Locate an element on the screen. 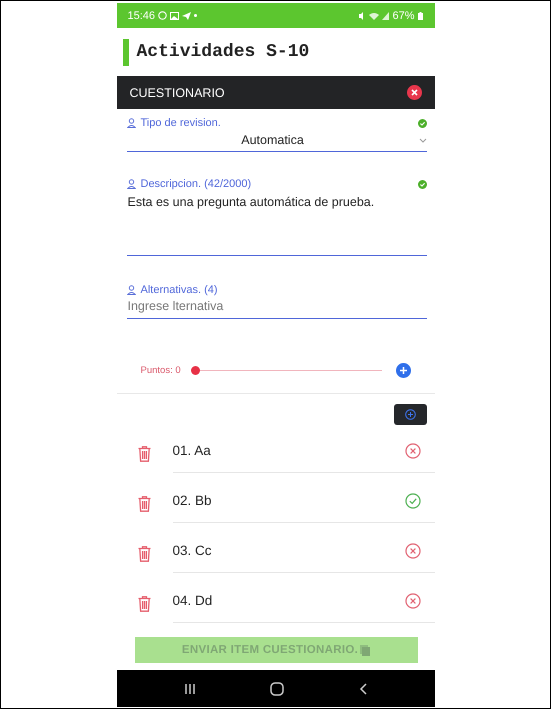  panel-title: CUESTIONARIO is located at coordinates (177, 93).